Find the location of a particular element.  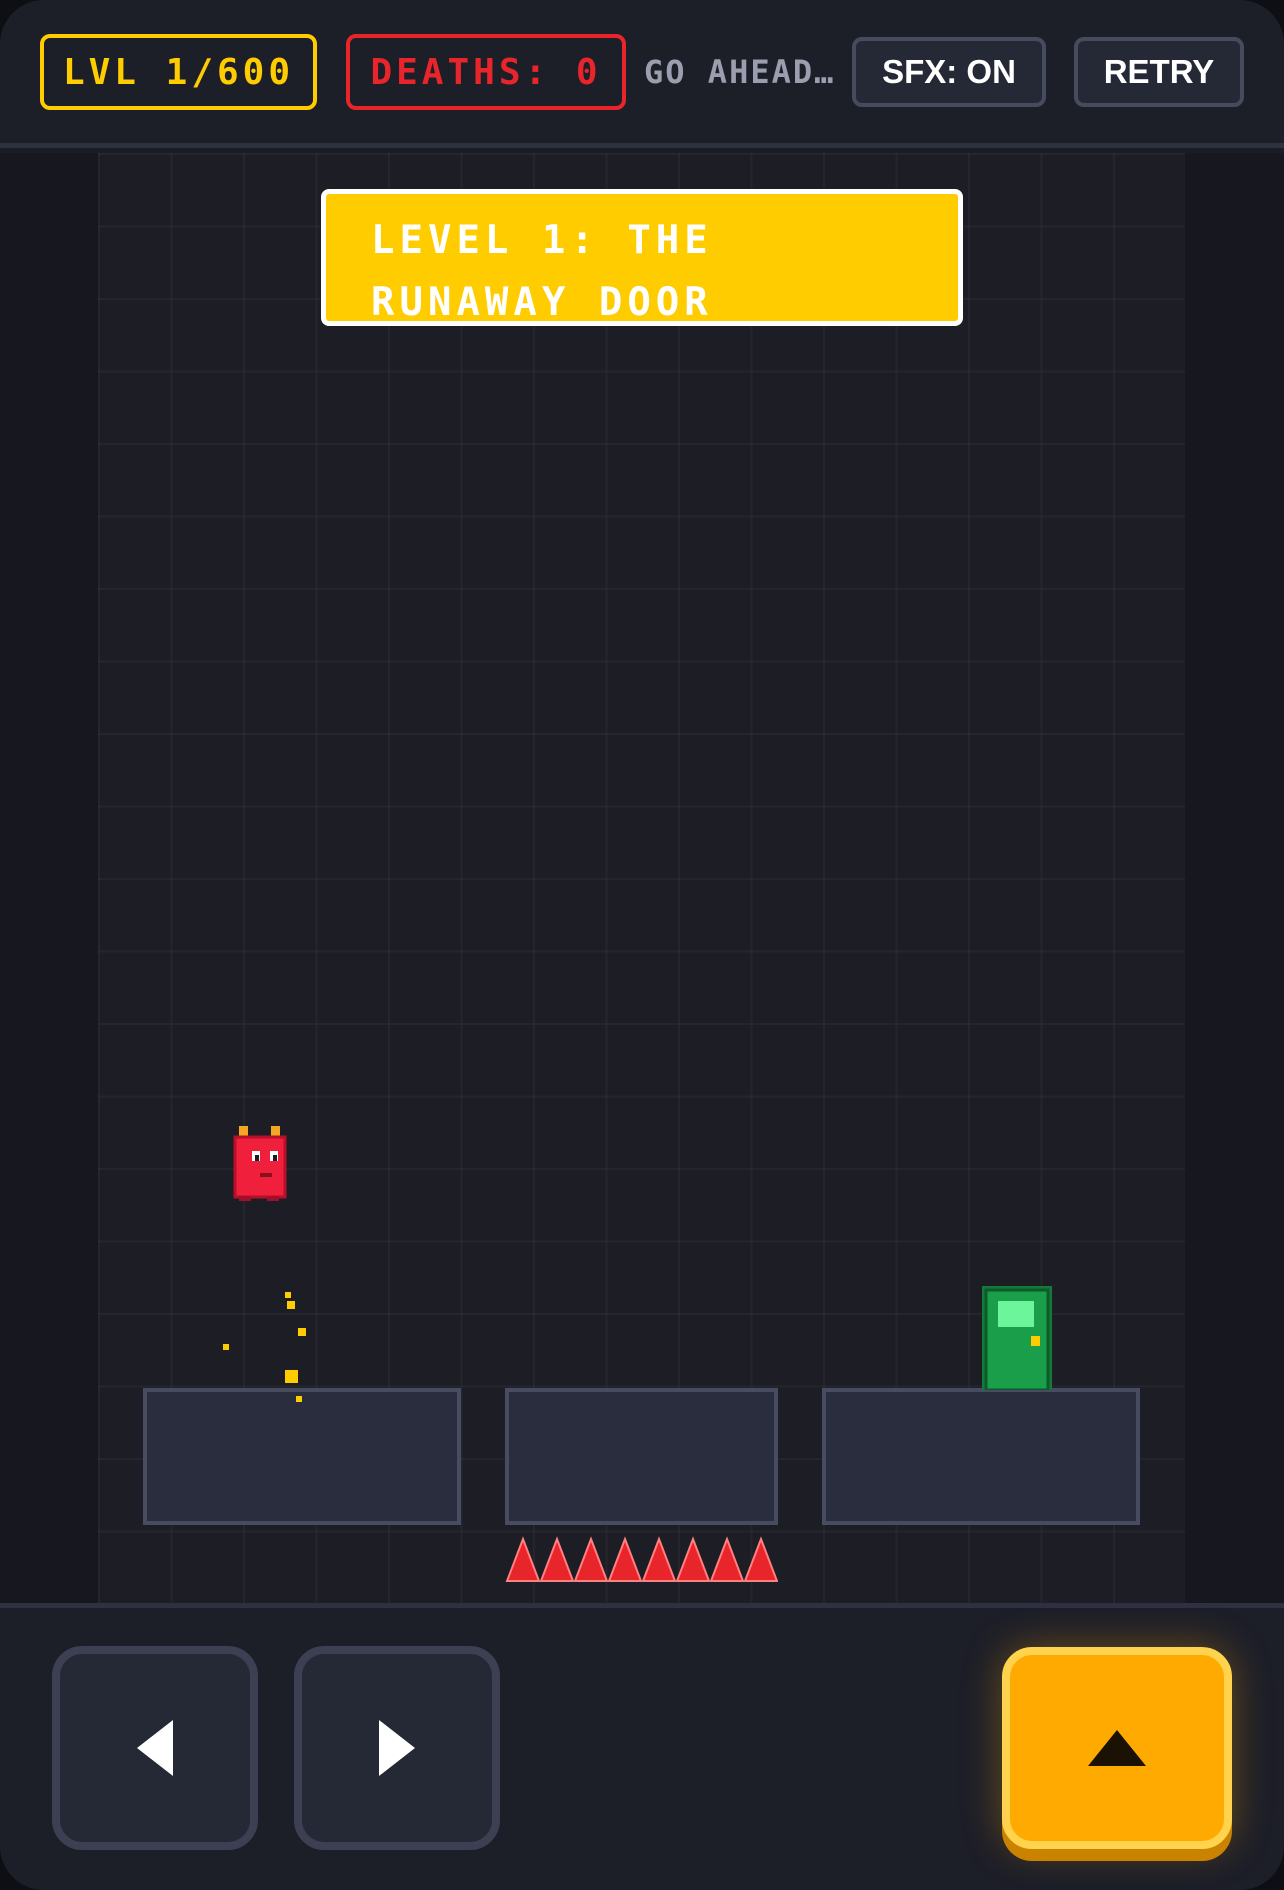

platform-right is located at coordinates (981, 1456).